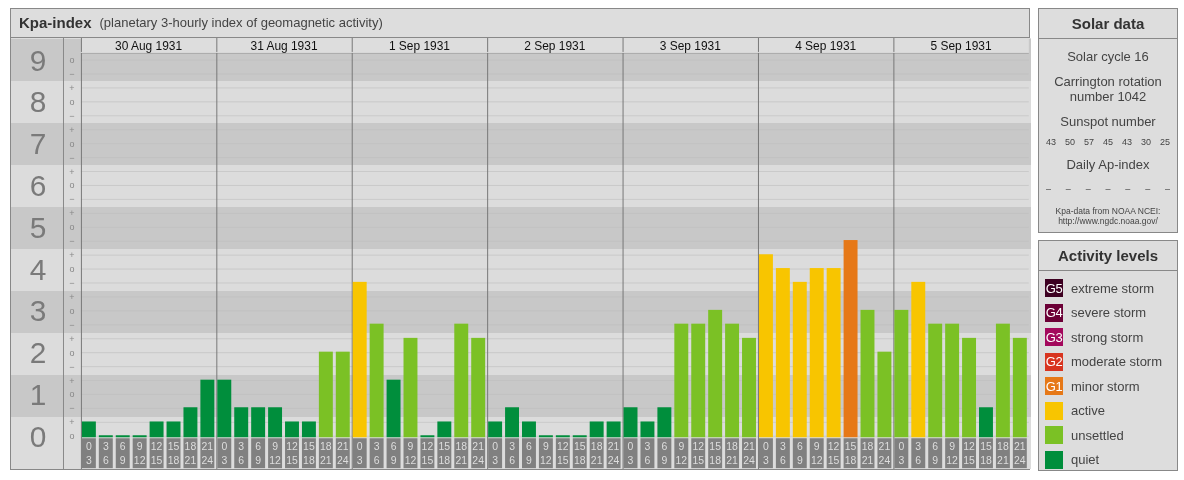 The width and height of the screenshot is (1184, 480). Describe the element at coordinates (38, 143) in the screenshot. I see `kp-scale-label: 7` at that location.